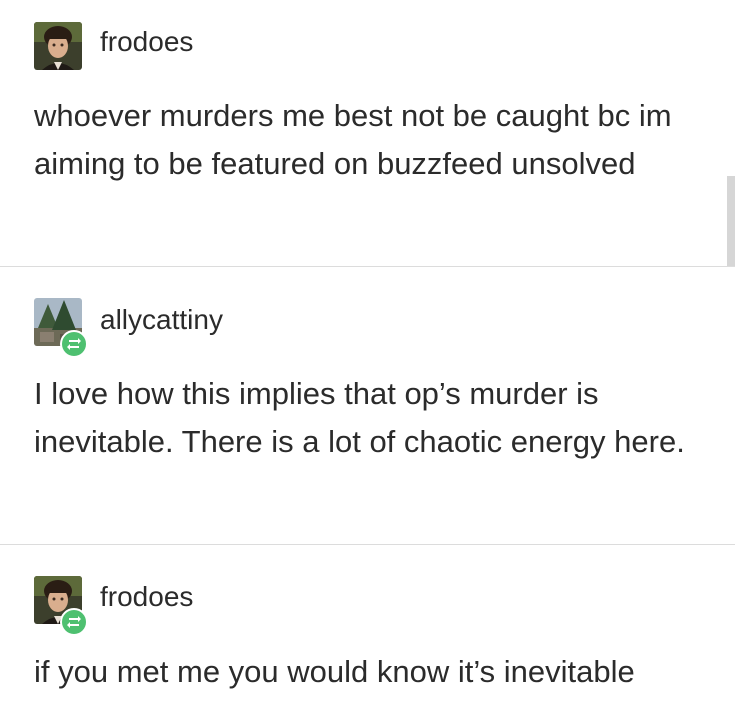  I want to click on post-username: allycattiny, so click(161, 320).